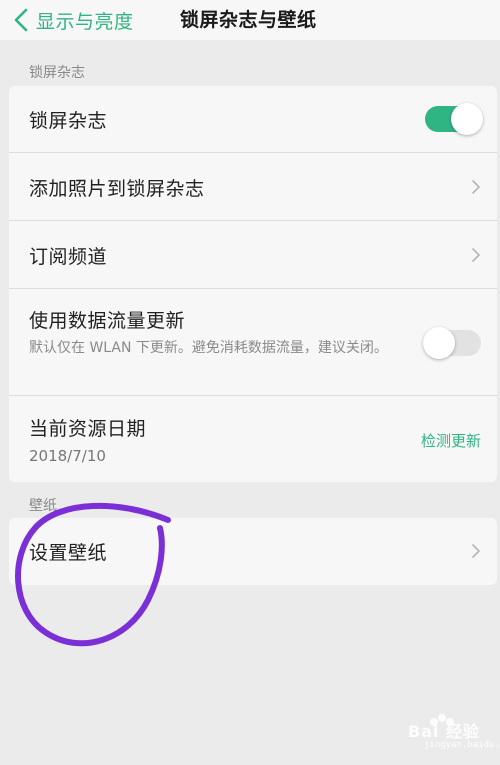  Describe the element at coordinates (208, 348) in the screenshot. I see `row-subtitle: 默认仅在 WLAN 下更新。避免消耗数据流量，建议关闭。` at that location.